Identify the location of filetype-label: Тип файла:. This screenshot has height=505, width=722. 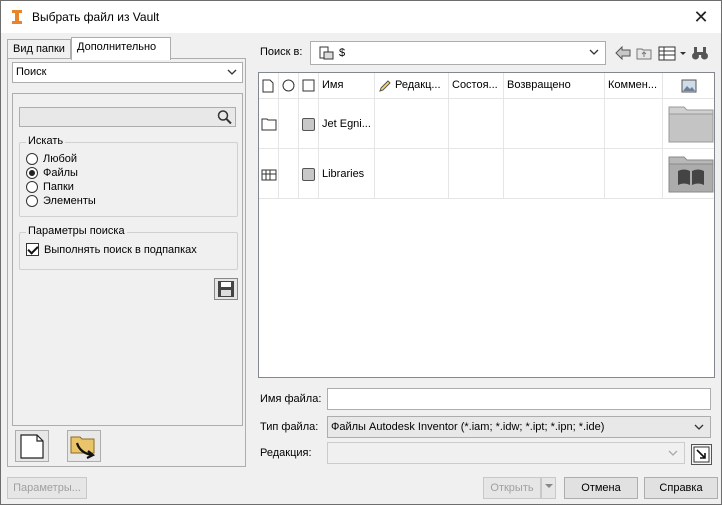
(289, 427).